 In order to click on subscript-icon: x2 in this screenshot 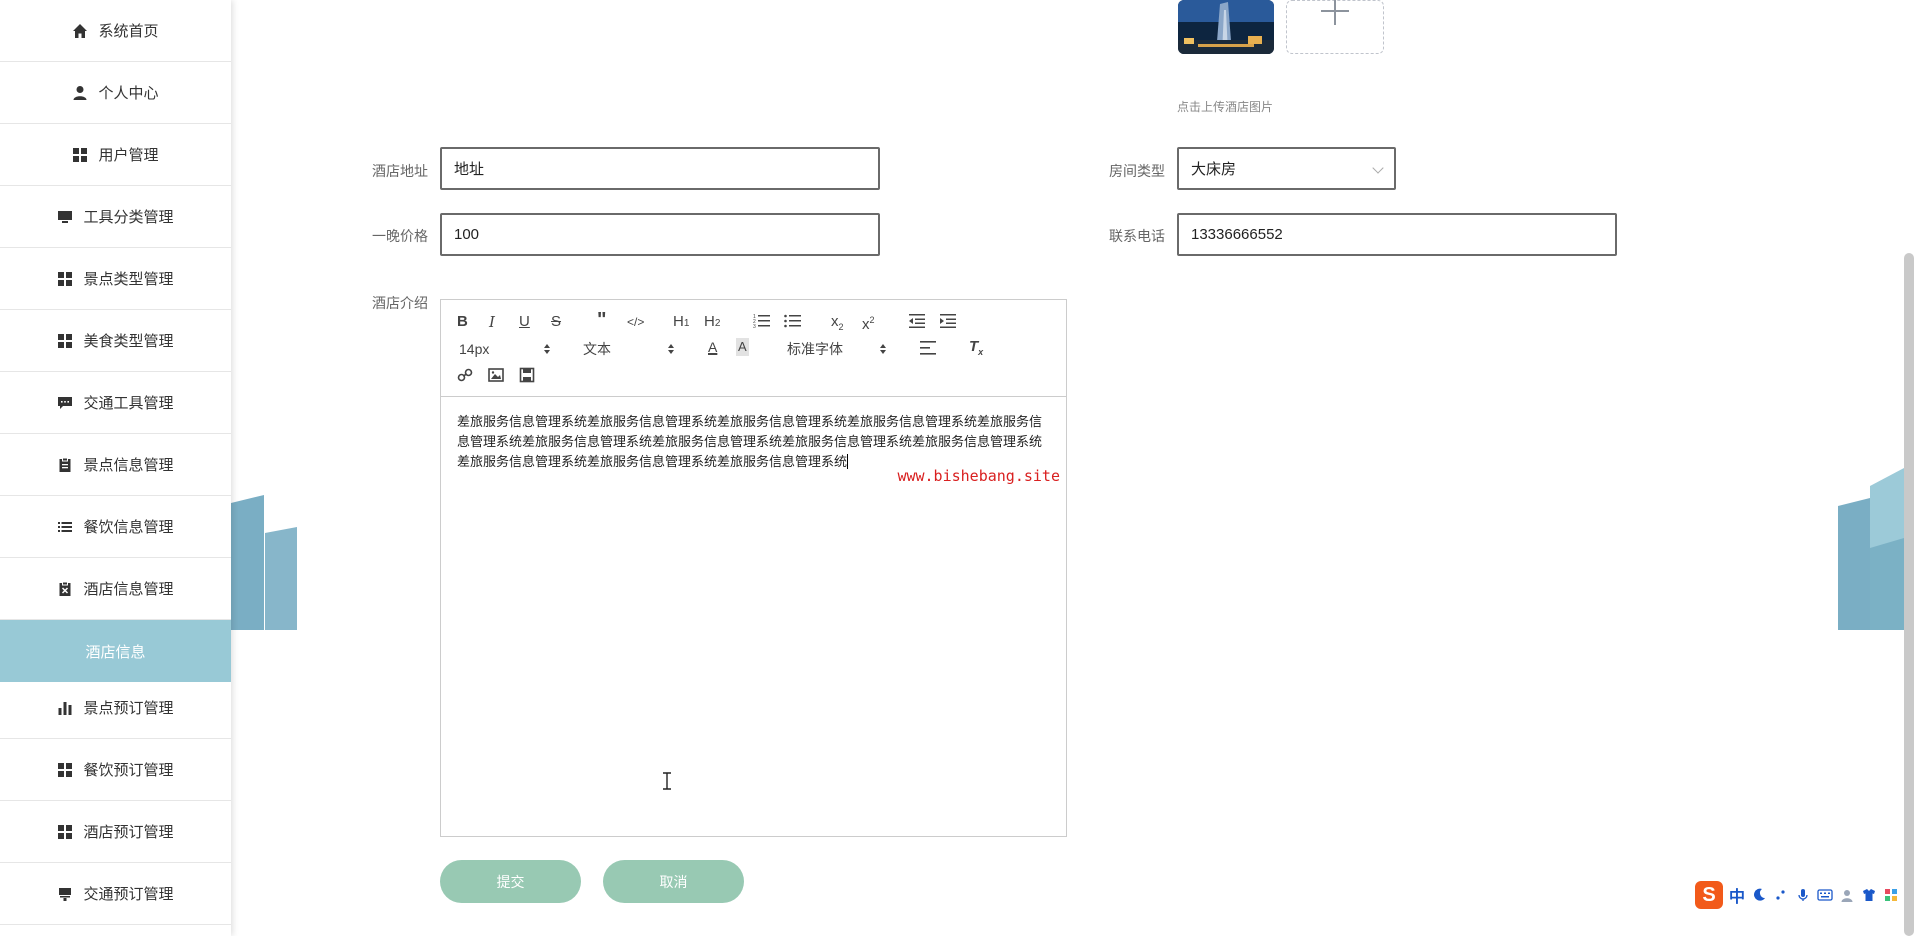, I will do `click(837, 322)`.